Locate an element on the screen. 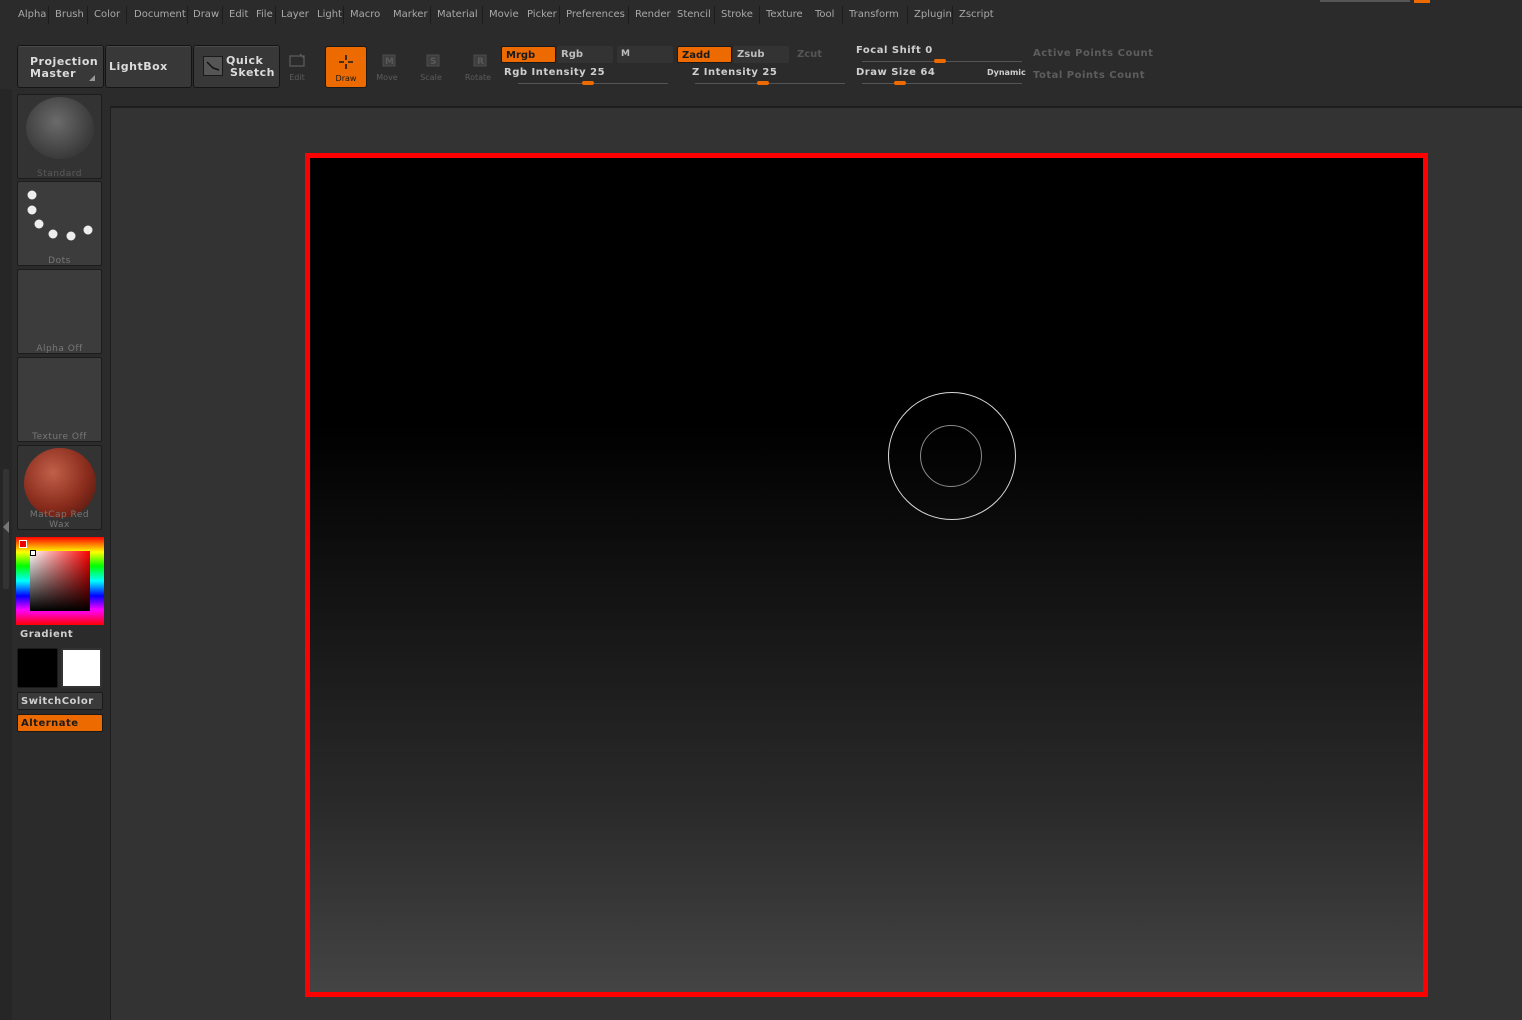  stroke-thumbnail: Dots is located at coordinates (59, 223).